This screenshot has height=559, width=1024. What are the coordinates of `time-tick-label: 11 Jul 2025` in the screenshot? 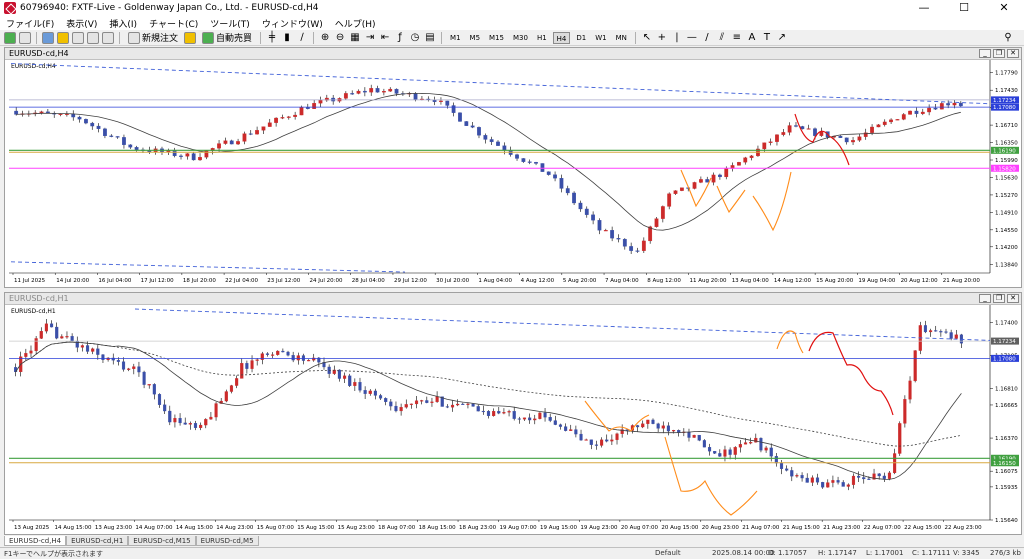 It's located at (30, 281).